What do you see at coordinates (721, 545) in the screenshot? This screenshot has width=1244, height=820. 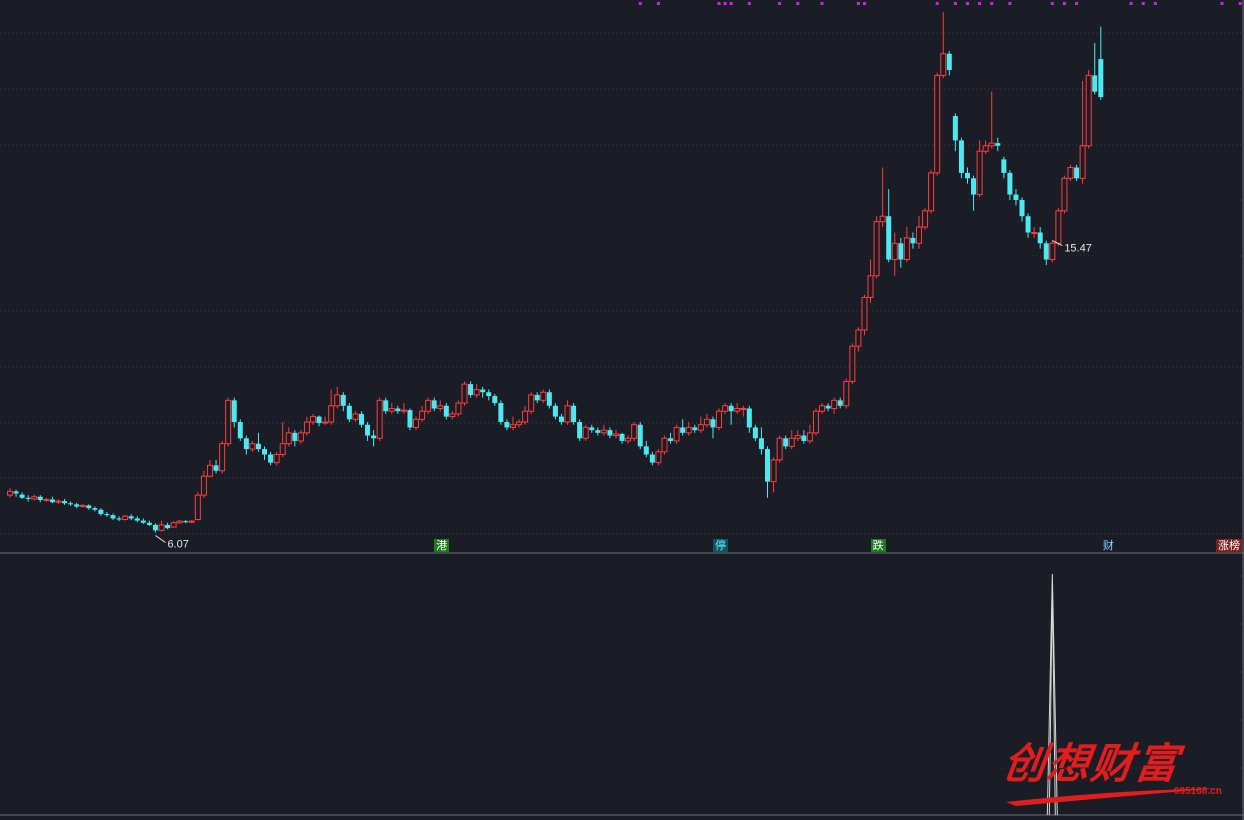 I see `event-tag: 停` at bounding box center [721, 545].